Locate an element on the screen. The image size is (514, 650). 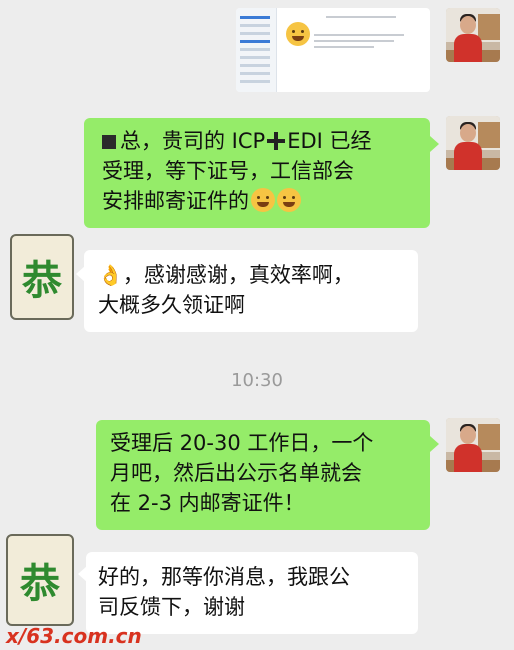
chat-timestamp: 10:30 is located at coordinates (257, 380).